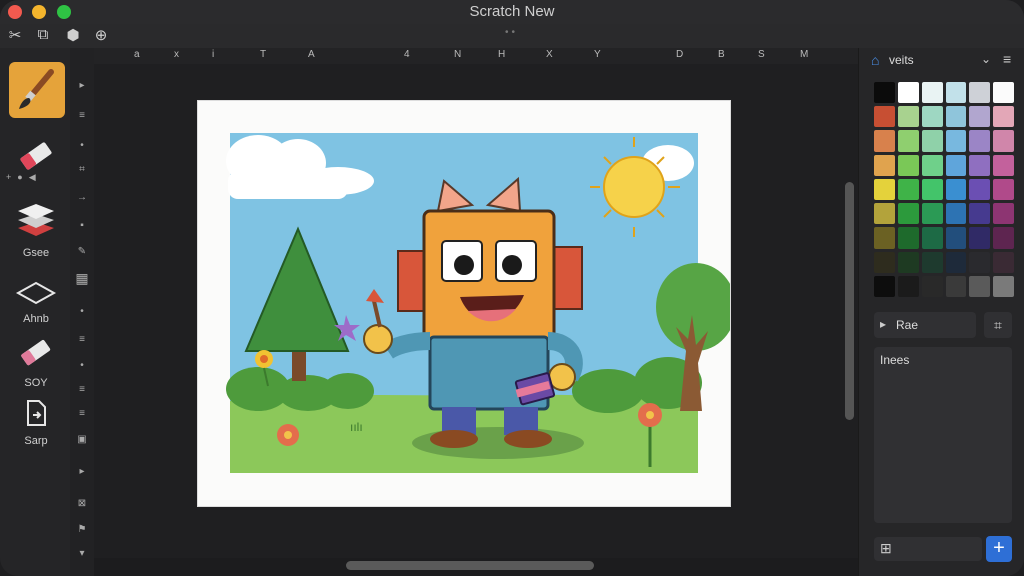  Describe the element at coordinates (82, 251) in the screenshot. I see `pen-icon: ✎` at that location.